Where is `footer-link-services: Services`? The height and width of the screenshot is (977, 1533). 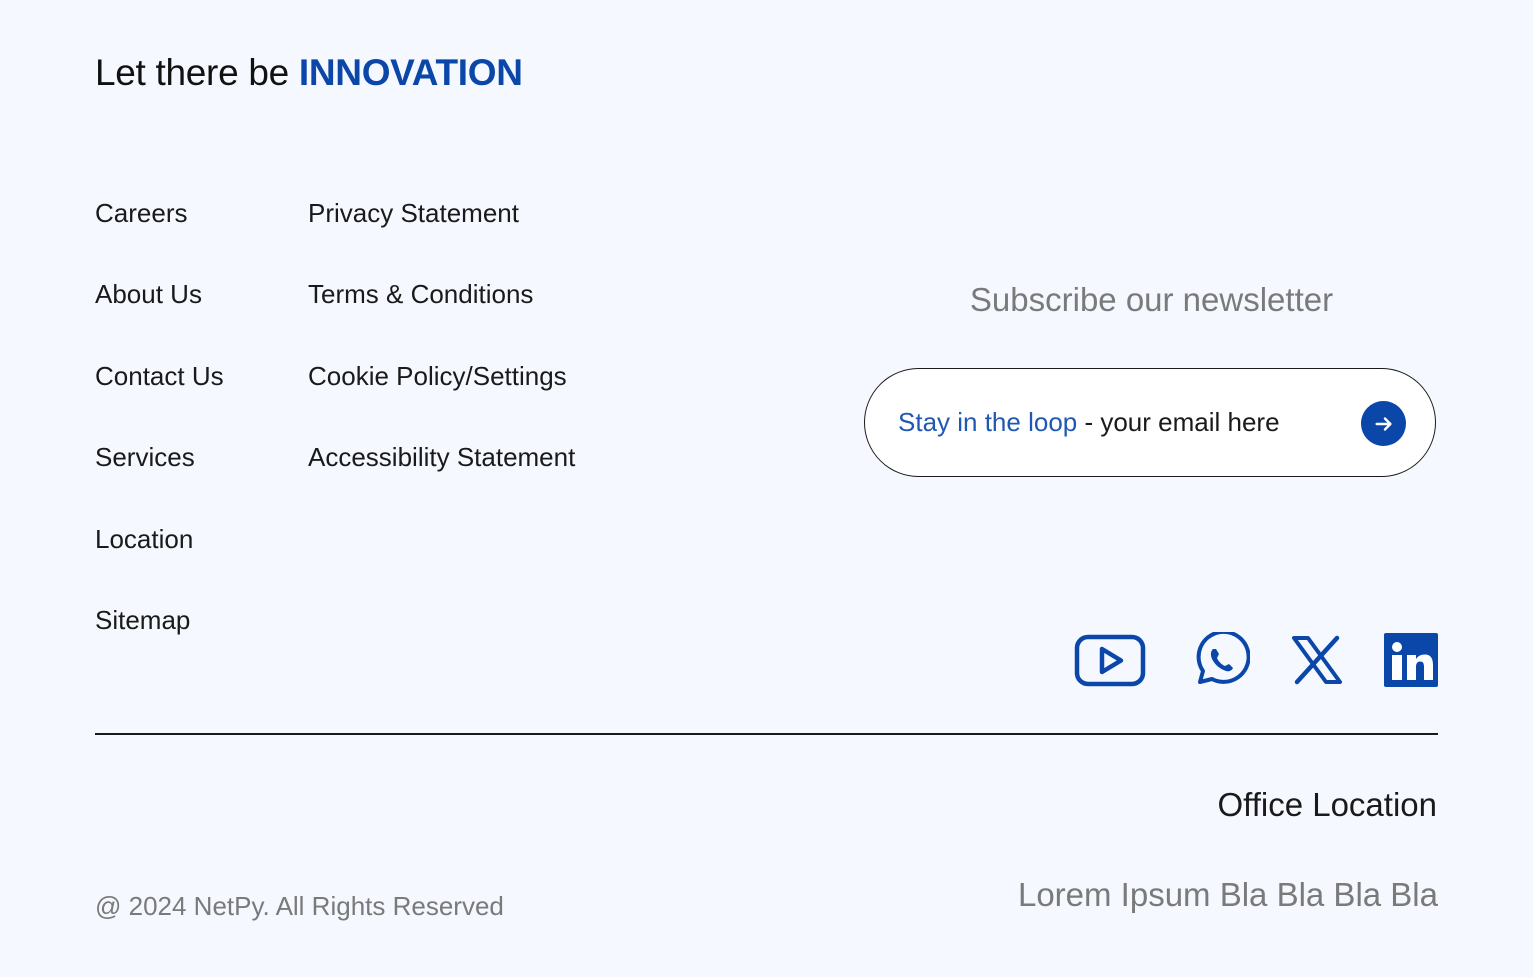 footer-link-services: Services is located at coordinates (145, 457).